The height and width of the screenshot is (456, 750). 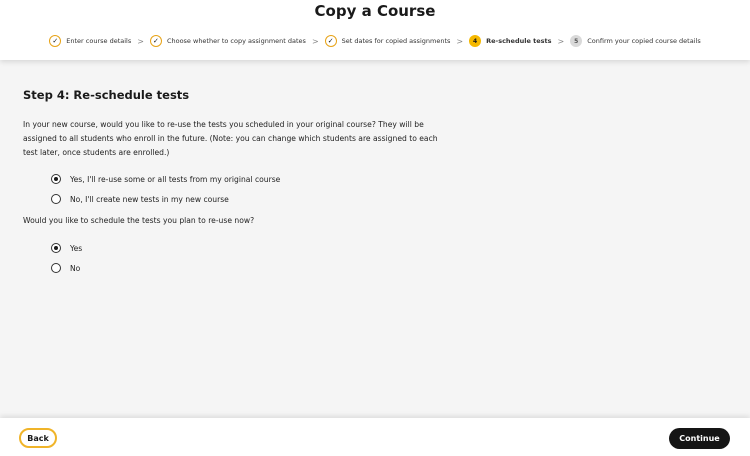 I want to click on step-number-badge: 5, so click(x=576, y=41).